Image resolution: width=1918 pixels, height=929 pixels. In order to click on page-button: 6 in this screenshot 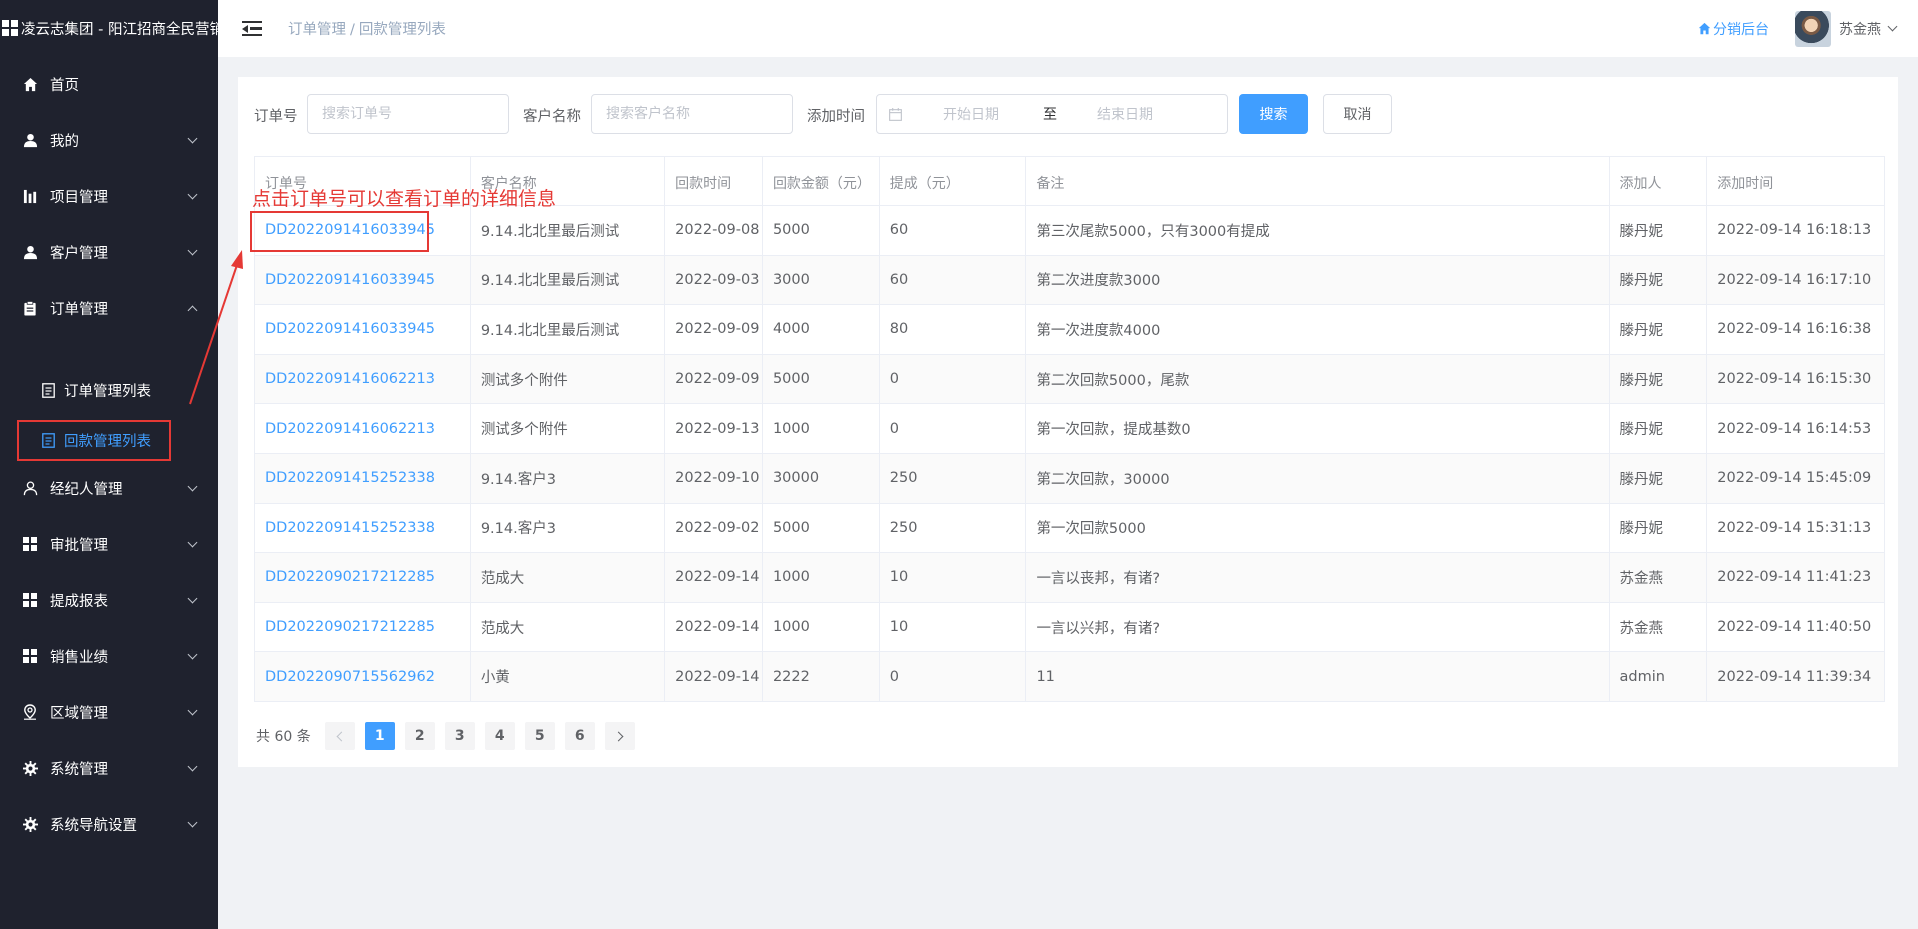, I will do `click(579, 736)`.